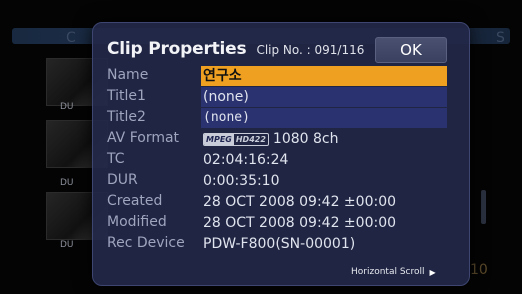  I want to click on title2-value-field: (none), so click(324, 118).